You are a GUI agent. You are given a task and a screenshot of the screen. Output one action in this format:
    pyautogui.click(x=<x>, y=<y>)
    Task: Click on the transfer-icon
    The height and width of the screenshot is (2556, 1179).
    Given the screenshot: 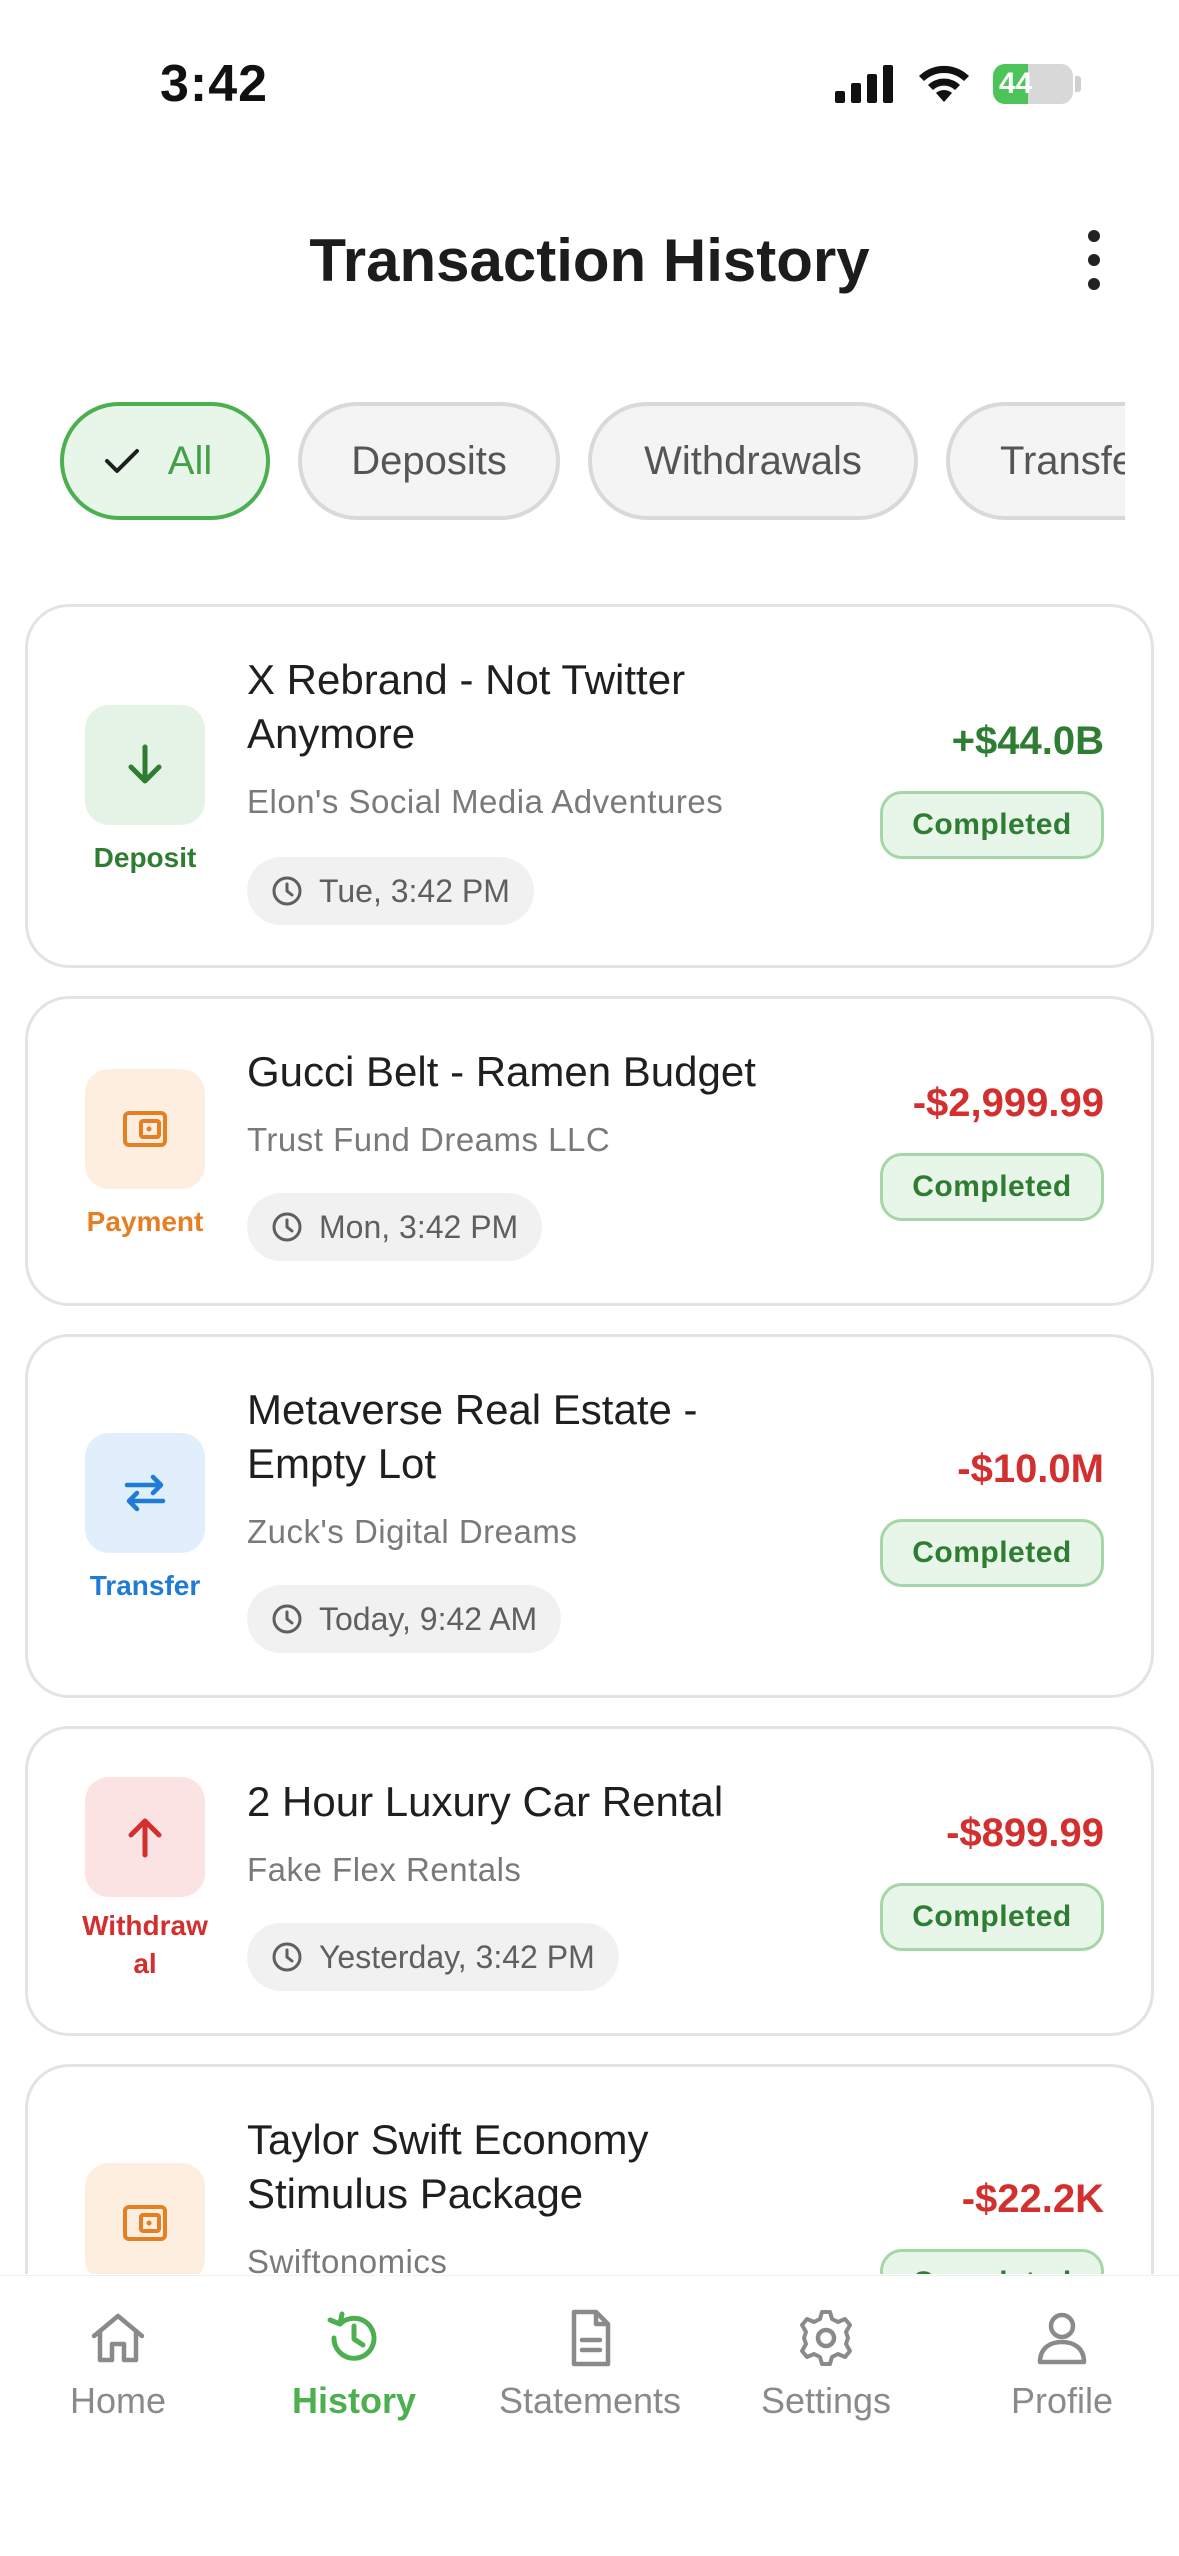 What is the action you would take?
    pyautogui.click(x=145, y=1493)
    